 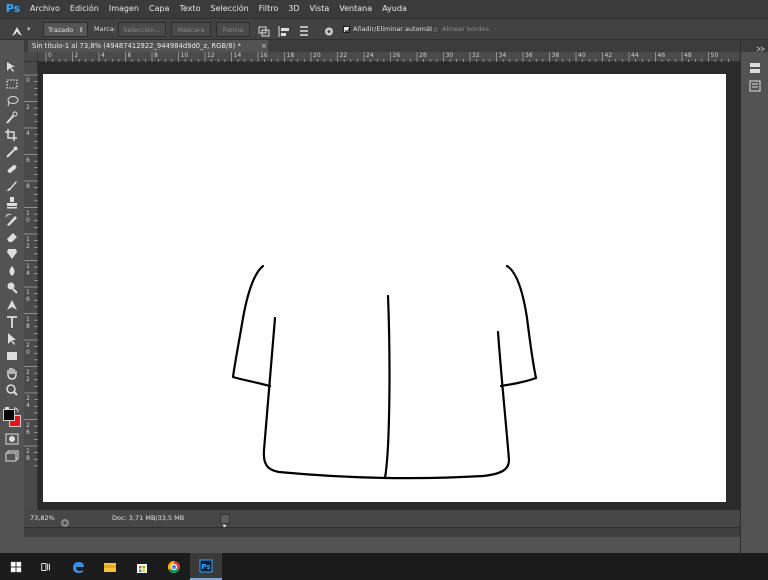 What do you see at coordinates (28, 107) in the screenshot?
I see `ruler-left-label: 2` at bounding box center [28, 107].